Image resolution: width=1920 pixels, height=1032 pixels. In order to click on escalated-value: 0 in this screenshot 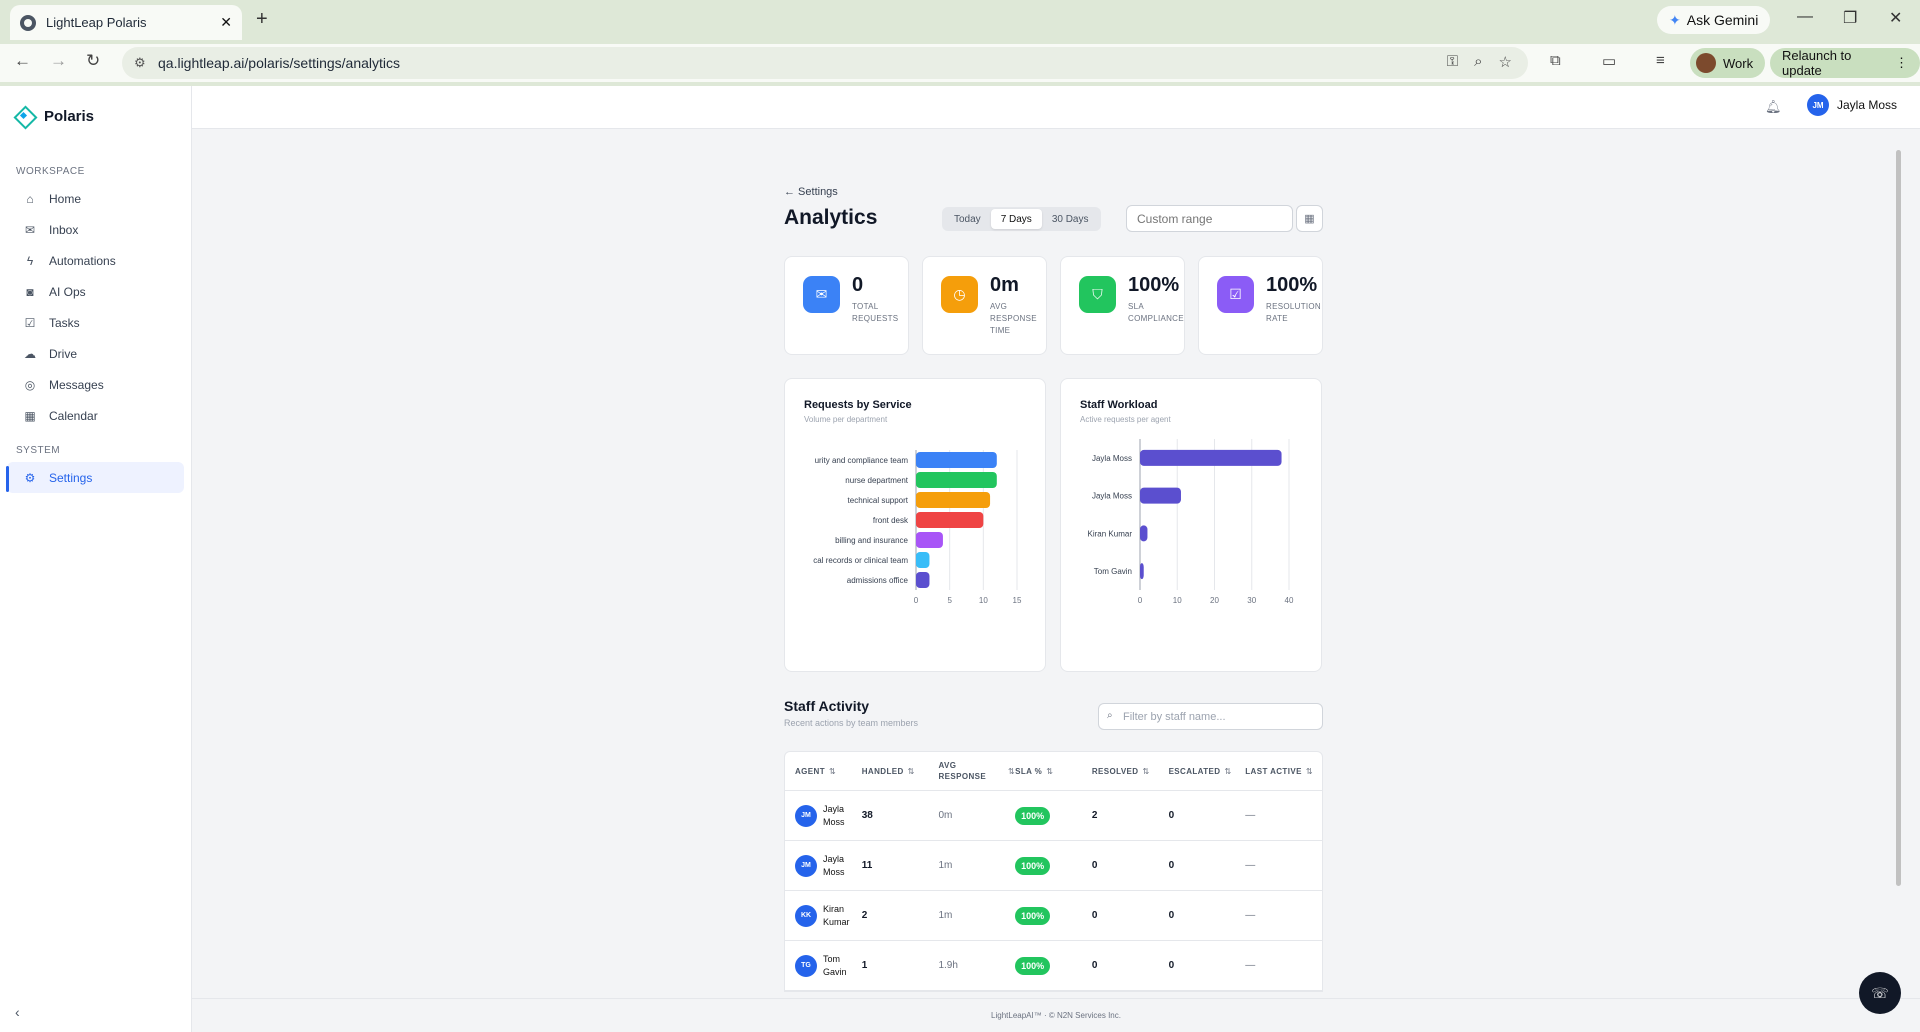, I will do `click(1171, 815)`.